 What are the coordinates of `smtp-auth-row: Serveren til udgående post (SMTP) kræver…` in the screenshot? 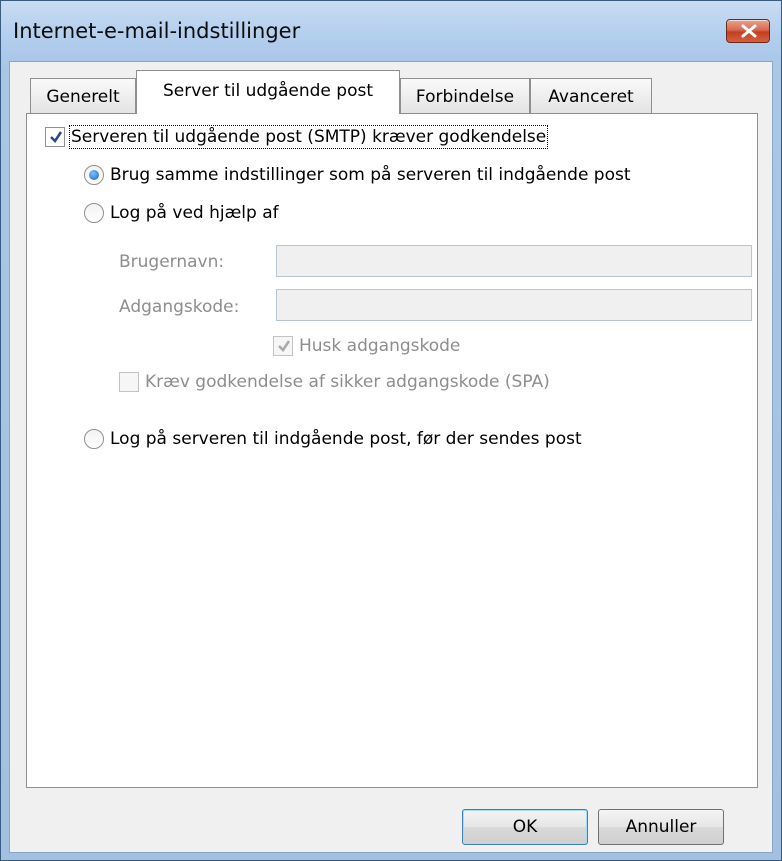 It's located at (297, 137).